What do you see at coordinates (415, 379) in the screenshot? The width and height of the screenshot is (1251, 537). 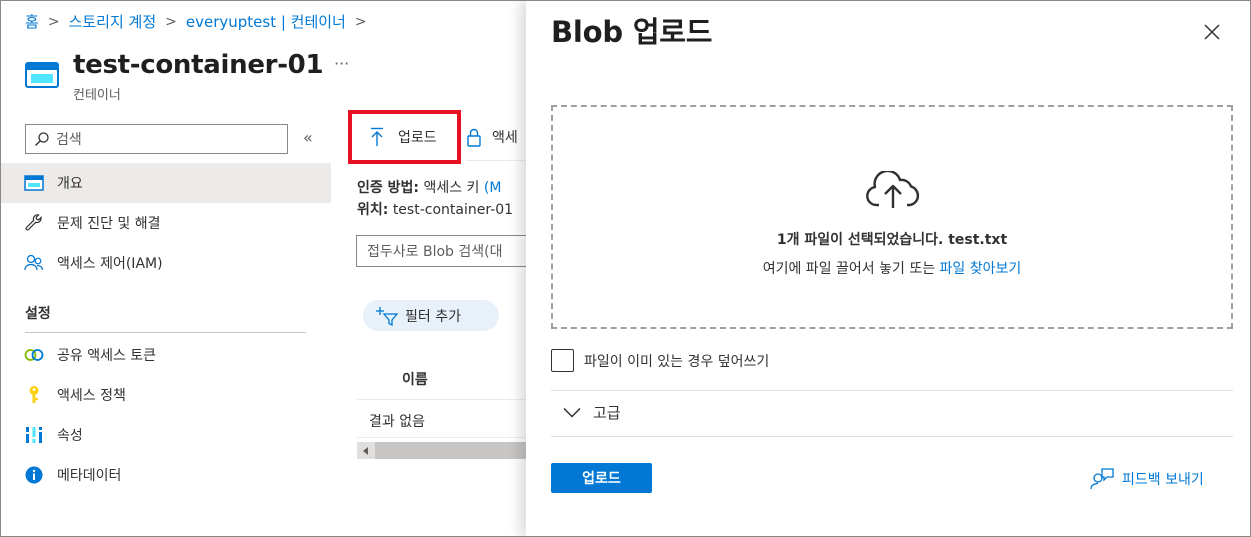 I see `column-header-name: 이름` at bounding box center [415, 379].